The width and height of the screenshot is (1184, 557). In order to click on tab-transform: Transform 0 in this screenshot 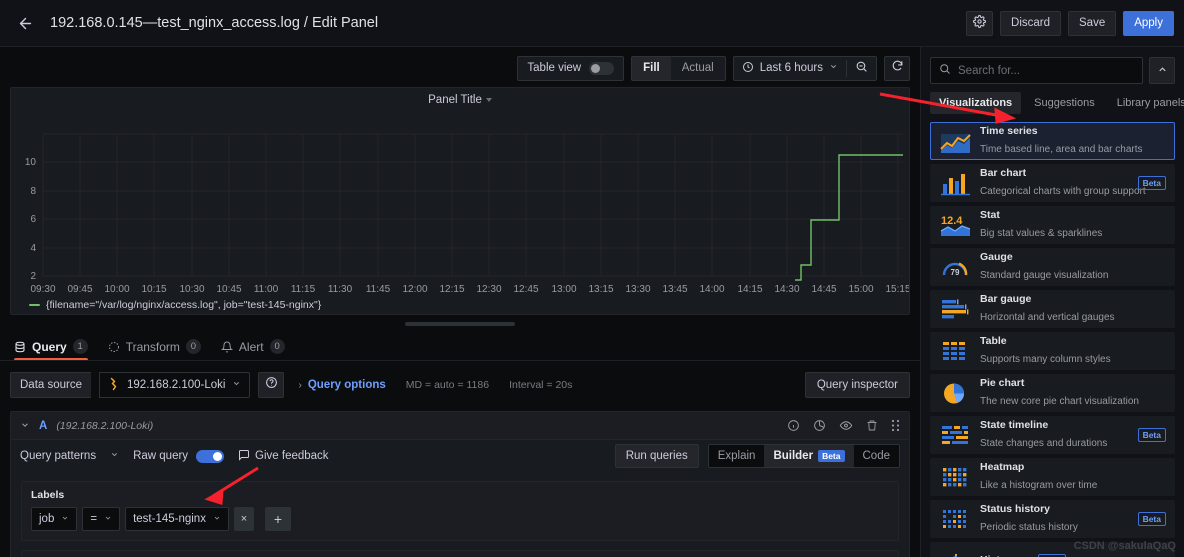, I will do `click(154, 346)`.